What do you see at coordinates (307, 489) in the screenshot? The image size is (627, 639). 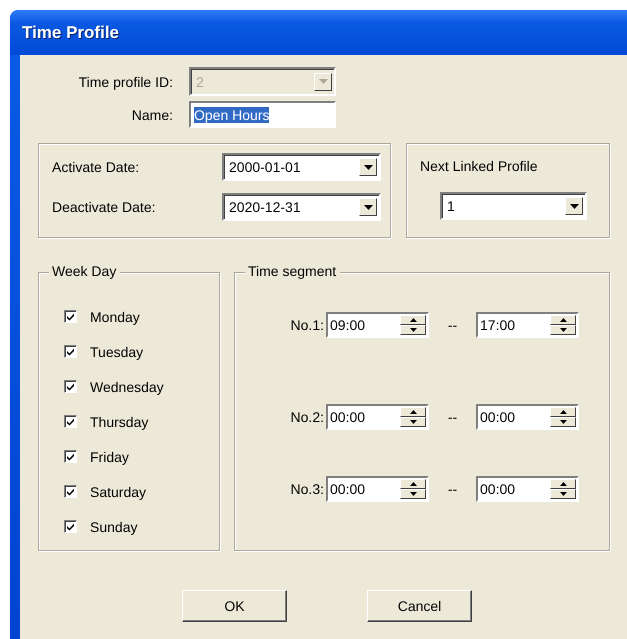 I see `segment-label: No.3:` at bounding box center [307, 489].